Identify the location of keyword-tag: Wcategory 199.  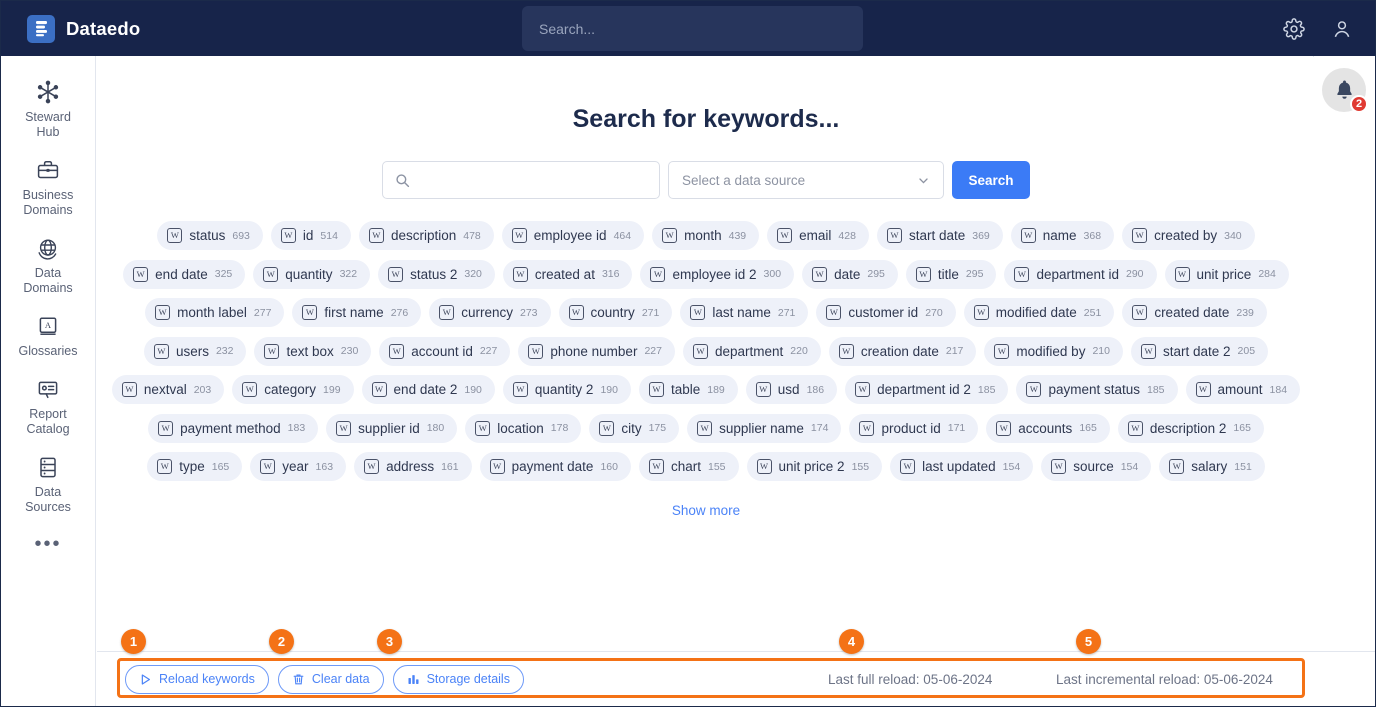
(293, 389).